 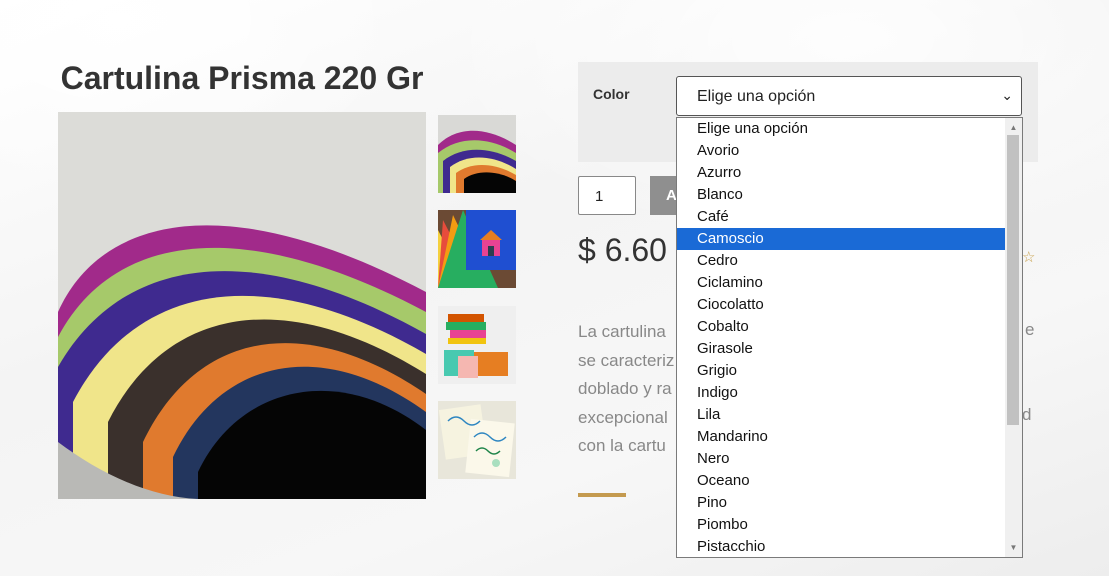 What do you see at coordinates (1027, 414) in the screenshot?
I see `description-fragment: d` at bounding box center [1027, 414].